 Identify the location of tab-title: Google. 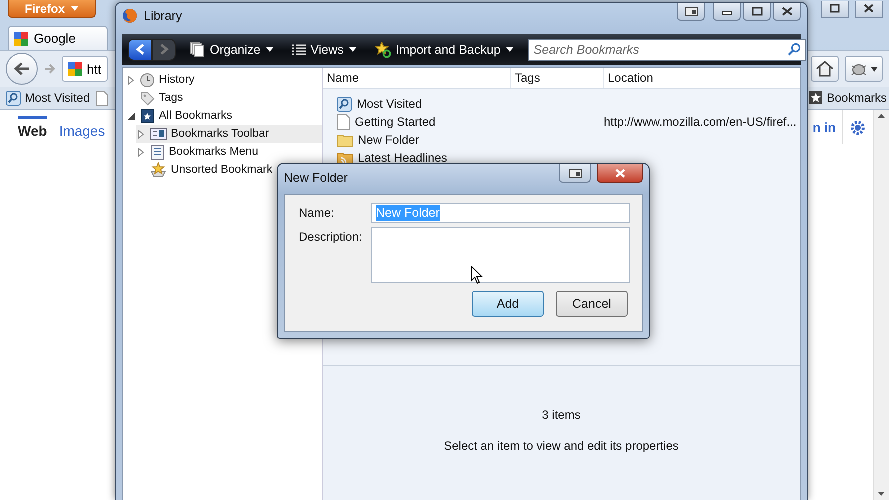
(55, 38).